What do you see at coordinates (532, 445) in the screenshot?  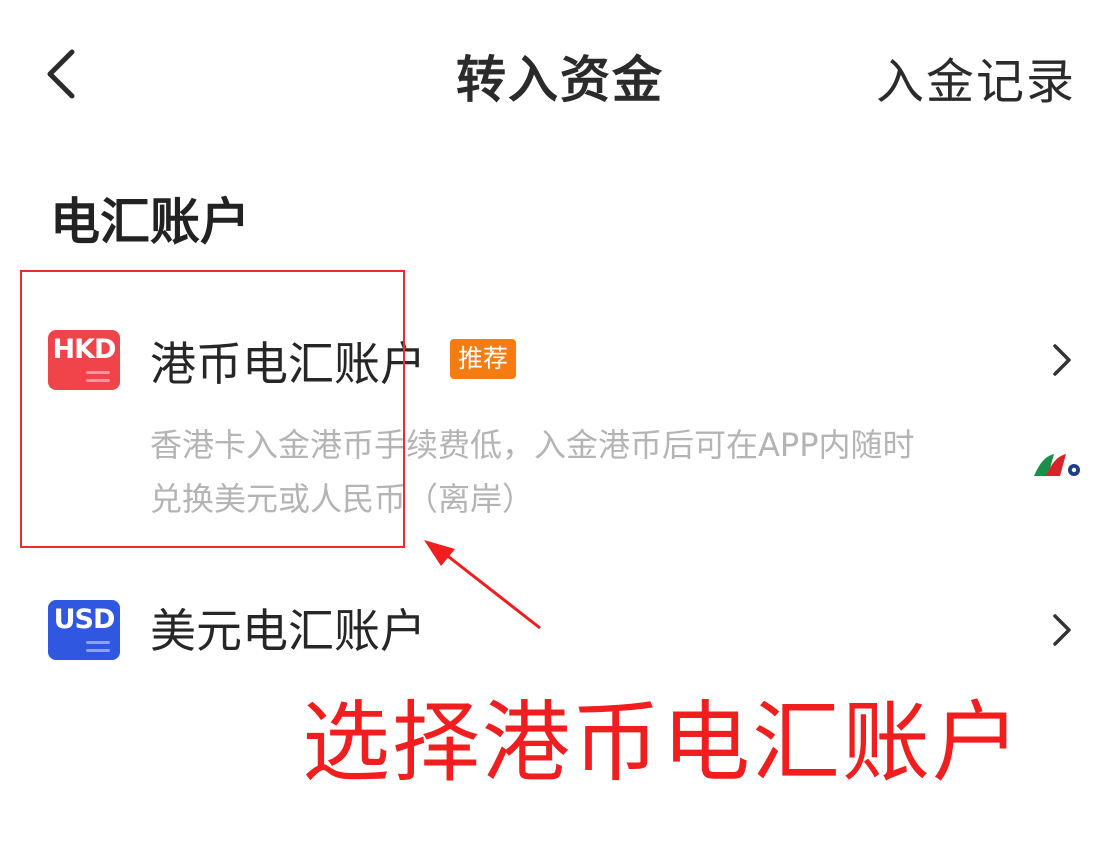 I see `hkd-description-line1: 香港卡入金港币手续费低，入金港币后可在APP内随时` at bounding box center [532, 445].